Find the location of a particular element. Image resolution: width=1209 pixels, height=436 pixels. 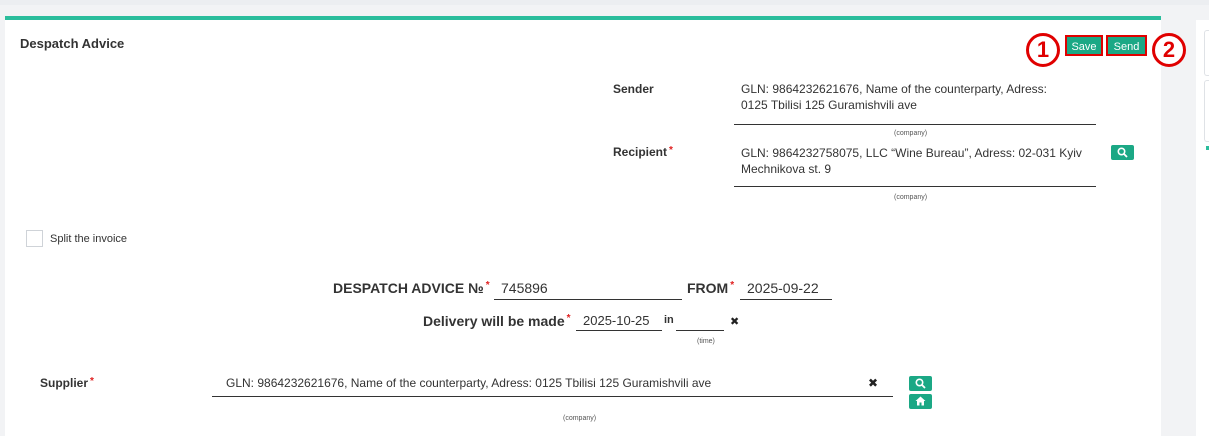

callout-badge-1: 1 is located at coordinates (1043, 50).